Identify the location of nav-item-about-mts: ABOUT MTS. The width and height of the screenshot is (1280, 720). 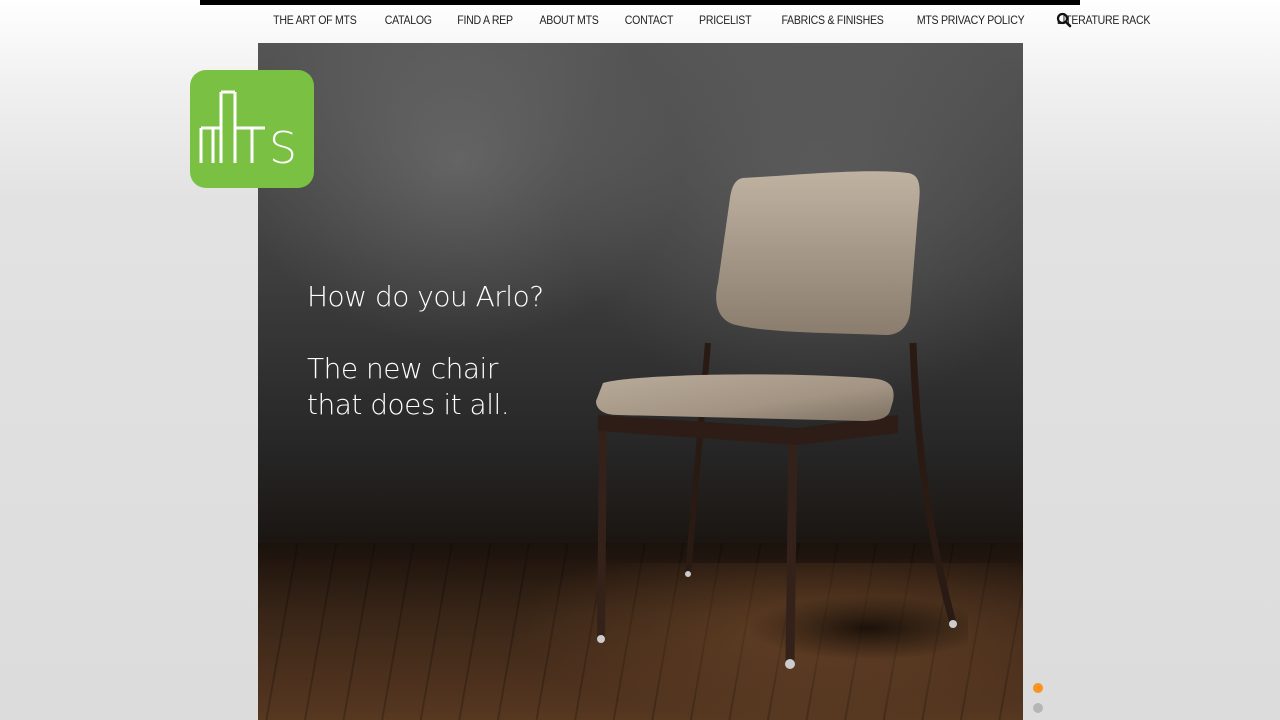
(569, 20).